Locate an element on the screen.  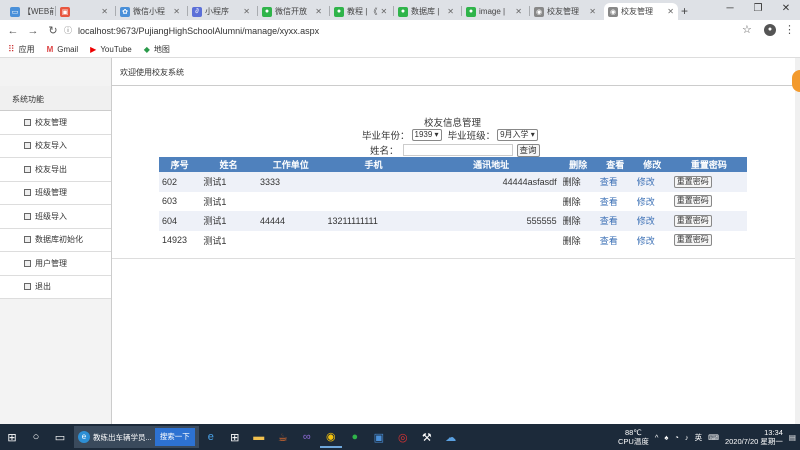
wechat-icon: ● is located at coordinates (355, 437).